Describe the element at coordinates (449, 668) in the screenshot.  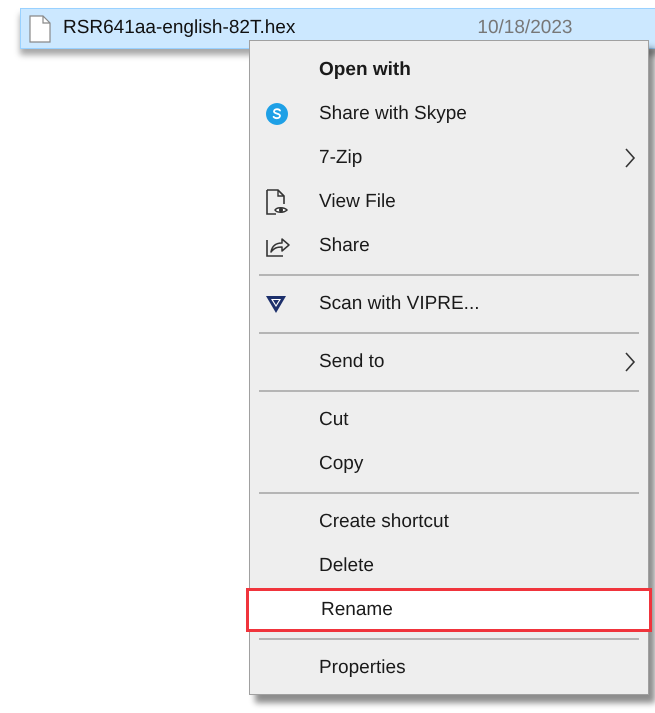
I see `menu-item: Properties` at that location.